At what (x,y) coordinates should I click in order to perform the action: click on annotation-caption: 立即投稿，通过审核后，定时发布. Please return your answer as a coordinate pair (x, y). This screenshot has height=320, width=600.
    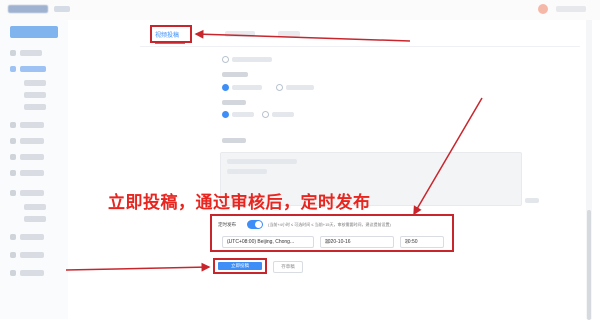
    Looking at the image, I should click on (239, 203).